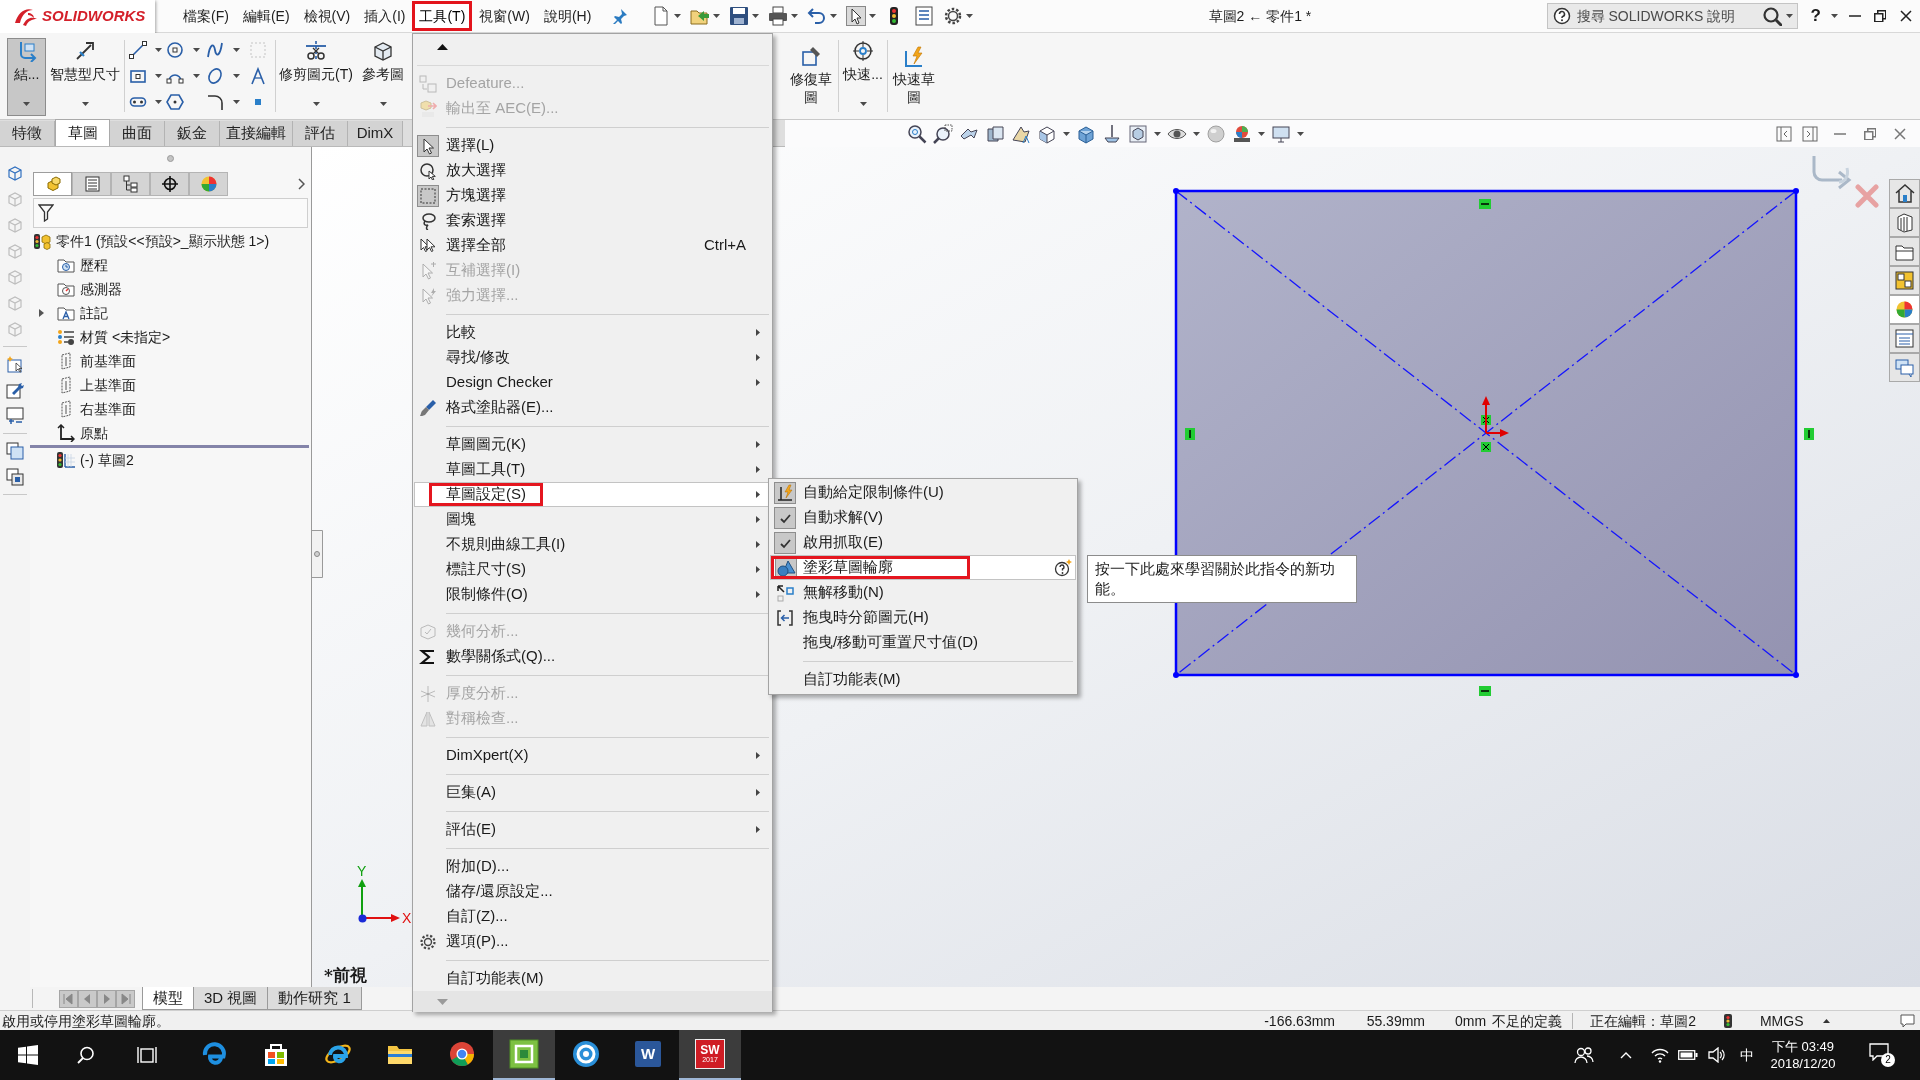  I want to click on wifi-icon, so click(1660, 1055).